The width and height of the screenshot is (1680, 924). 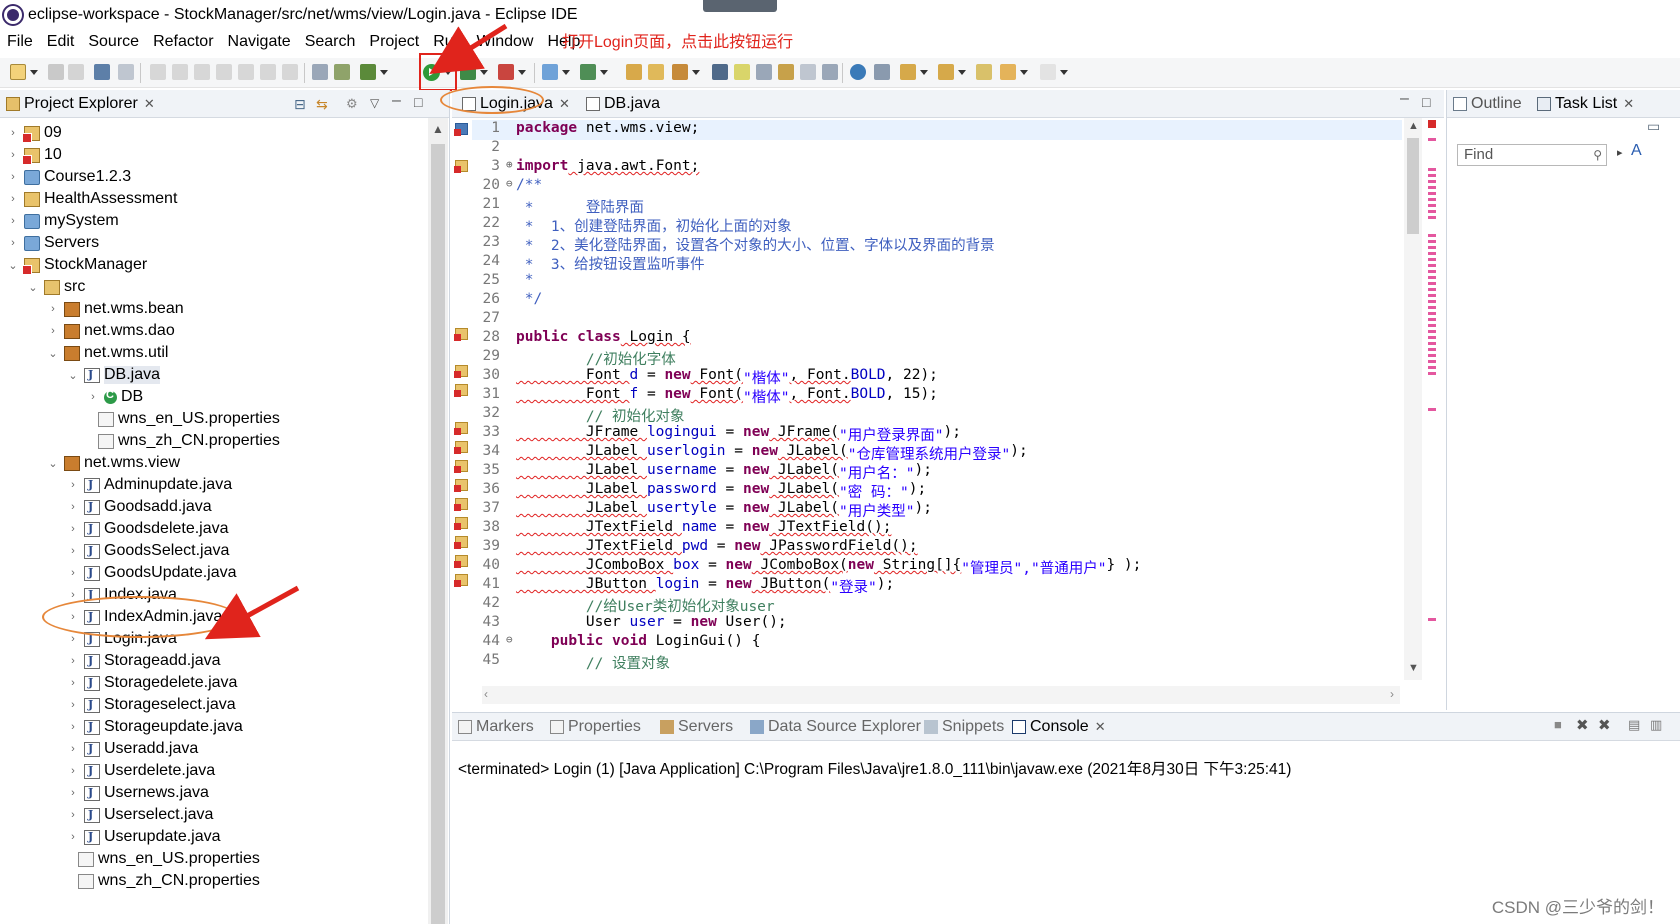 What do you see at coordinates (1558, 724) in the screenshot?
I see `terminate-icon: ■` at bounding box center [1558, 724].